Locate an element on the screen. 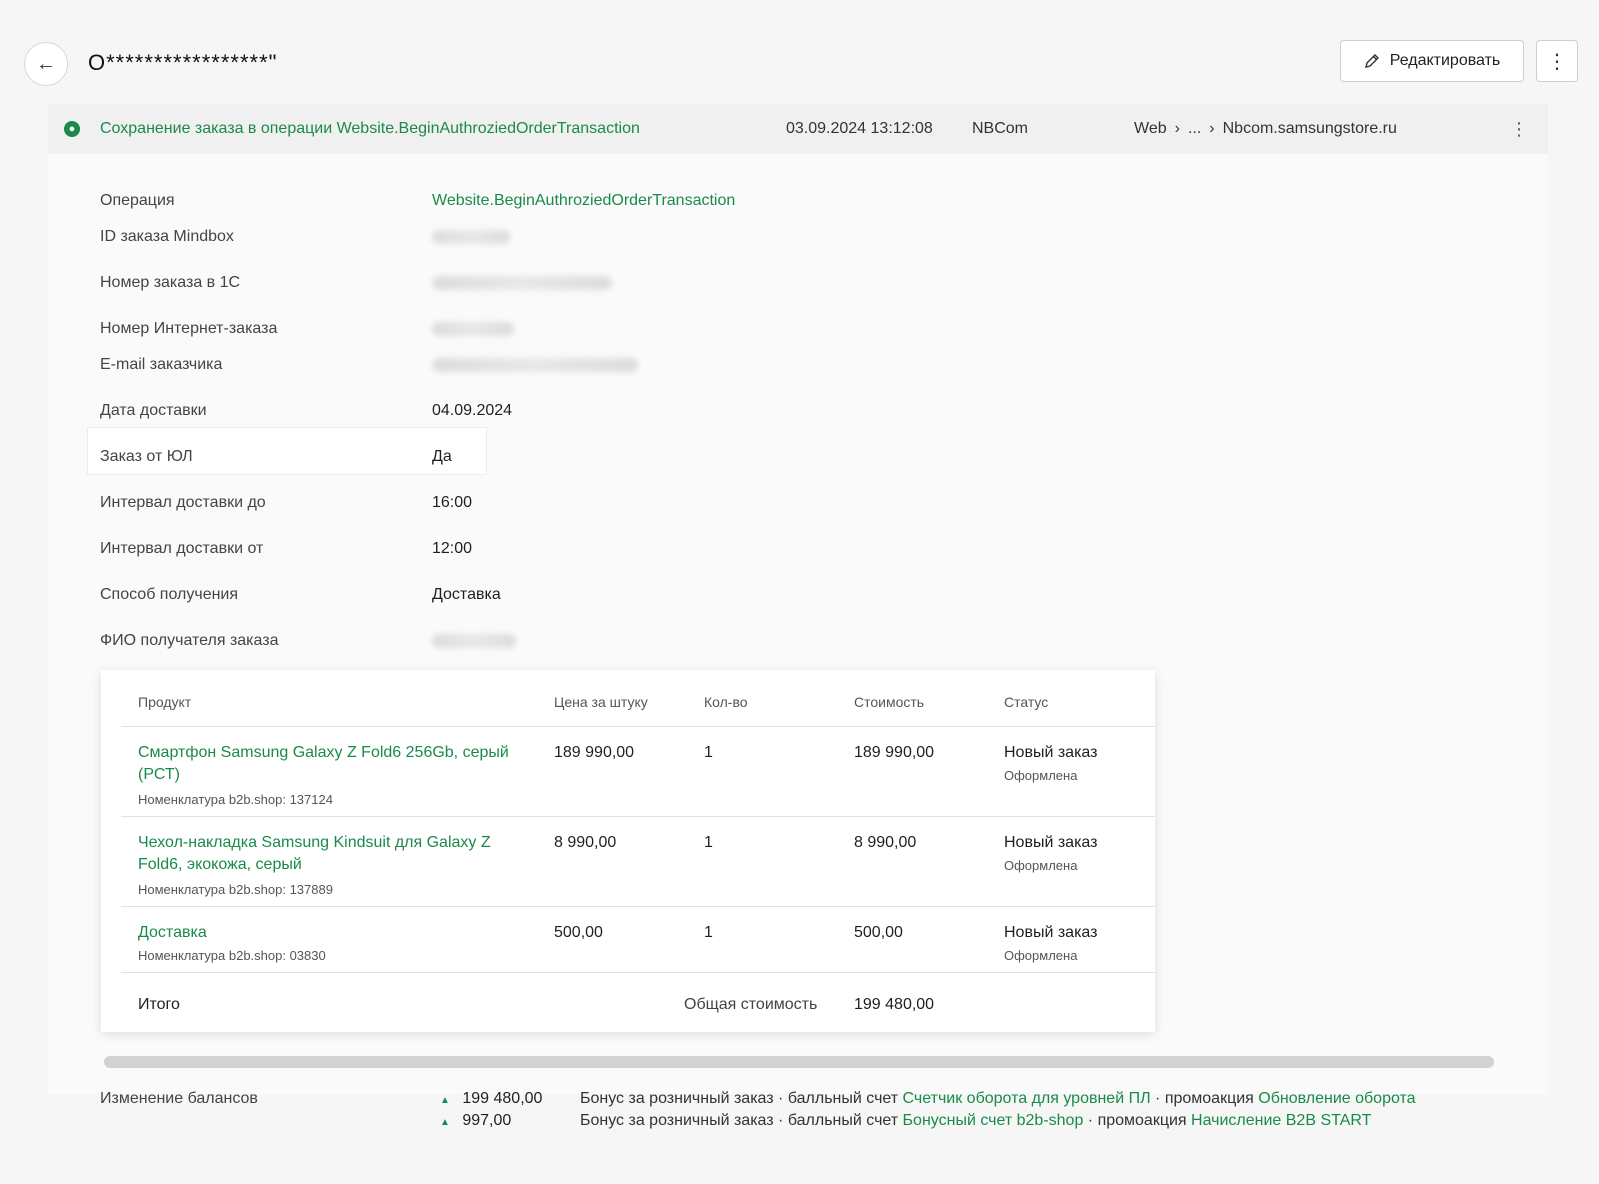  event-breadcrumb: Web › ... › Nbcom.samsungstore.ru is located at coordinates (1265, 129).